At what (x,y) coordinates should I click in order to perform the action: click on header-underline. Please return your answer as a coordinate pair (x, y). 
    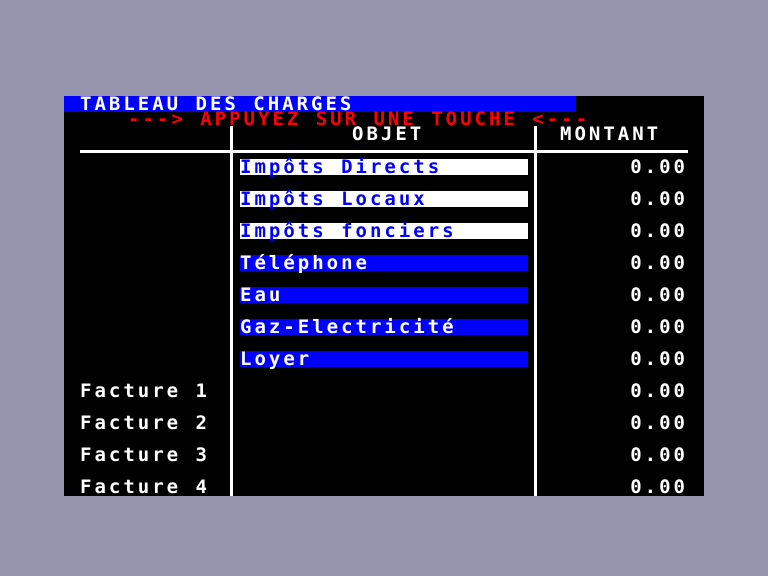
    Looking at the image, I should click on (384, 151).